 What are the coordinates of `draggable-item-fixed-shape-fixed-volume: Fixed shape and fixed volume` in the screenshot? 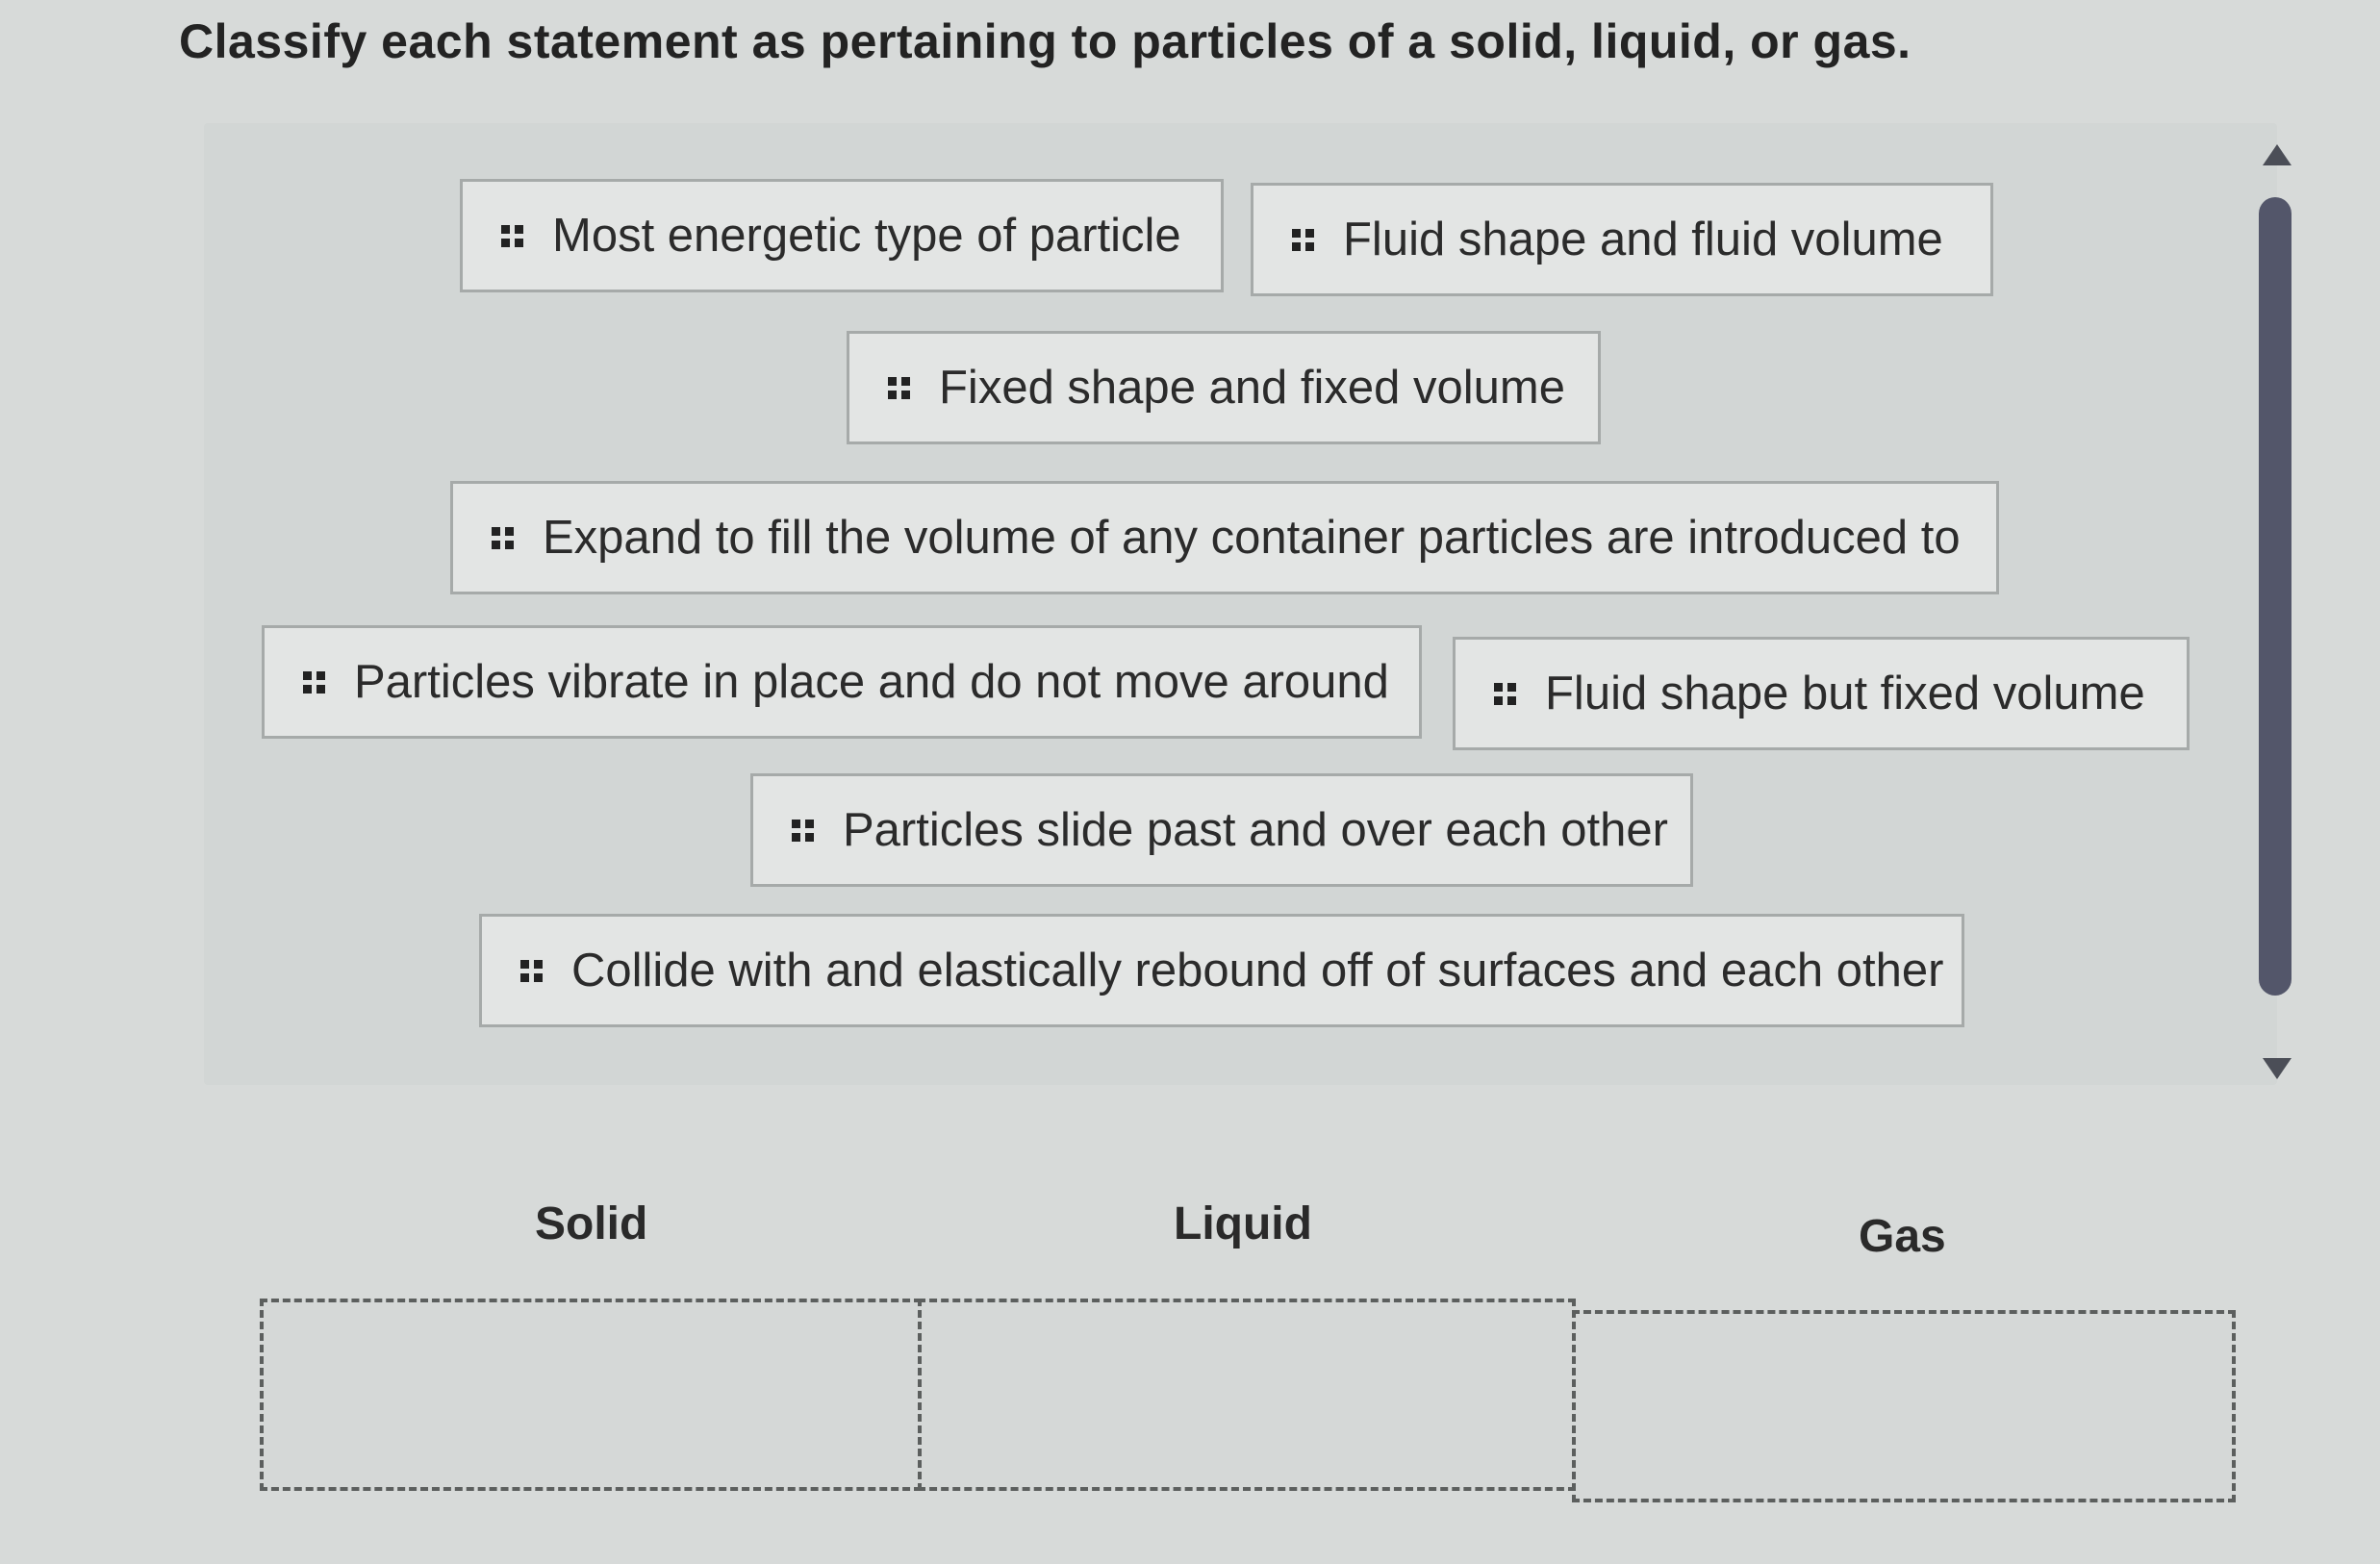 It's located at (1224, 387).